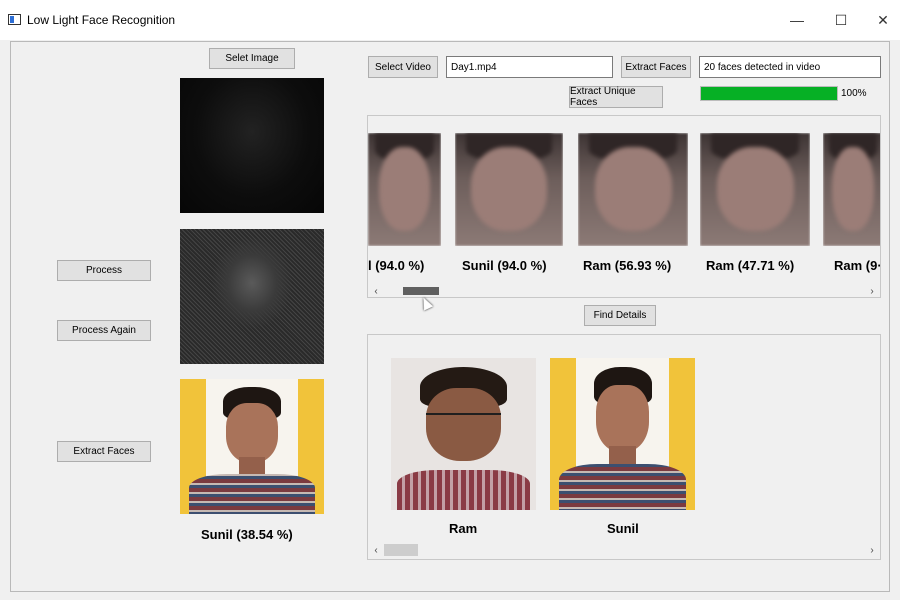 The height and width of the screenshot is (600, 900). Describe the element at coordinates (627, 265) in the screenshot. I see `face-label: Ram (56.93 %)` at that location.